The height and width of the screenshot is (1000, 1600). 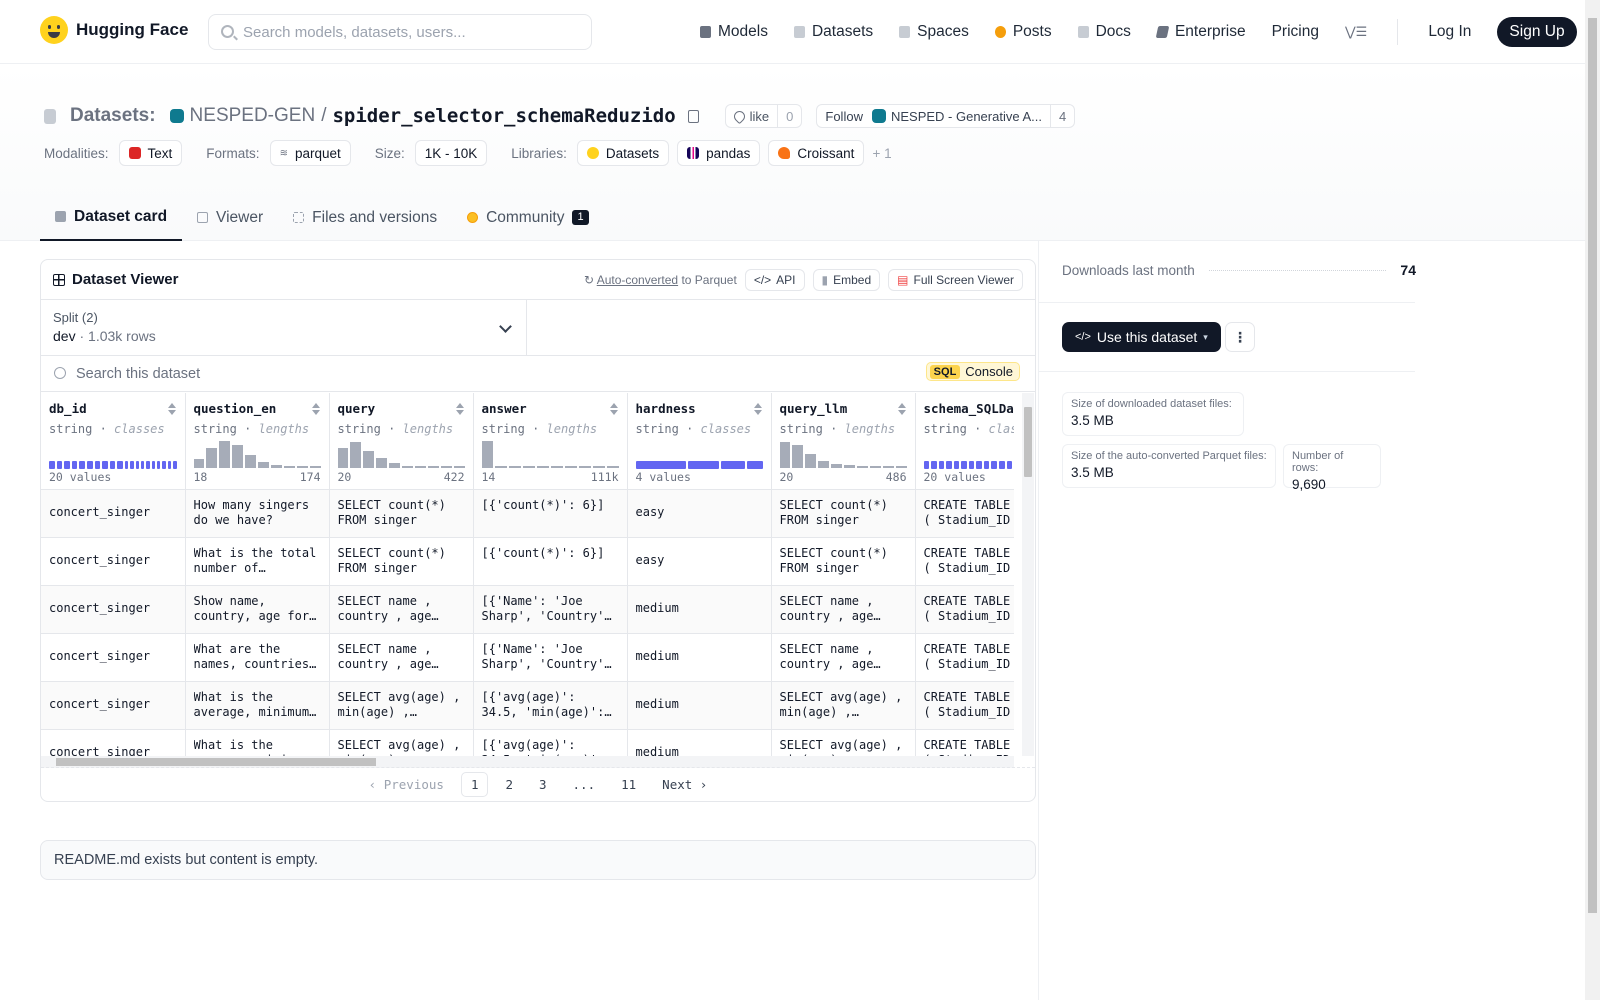 What do you see at coordinates (1023, 32) in the screenshot?
I see `nav-posts: Posts` at bounding box center [1023, 32].